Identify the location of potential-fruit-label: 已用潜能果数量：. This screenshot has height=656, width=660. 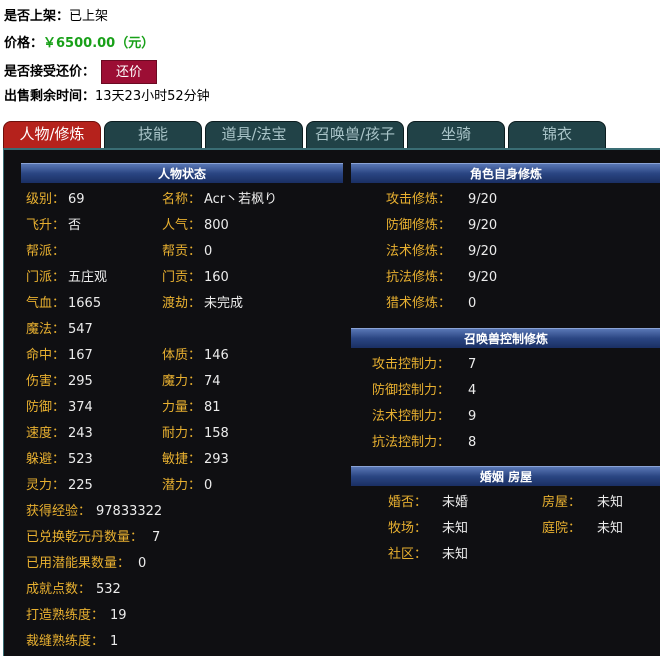
(78, 563).